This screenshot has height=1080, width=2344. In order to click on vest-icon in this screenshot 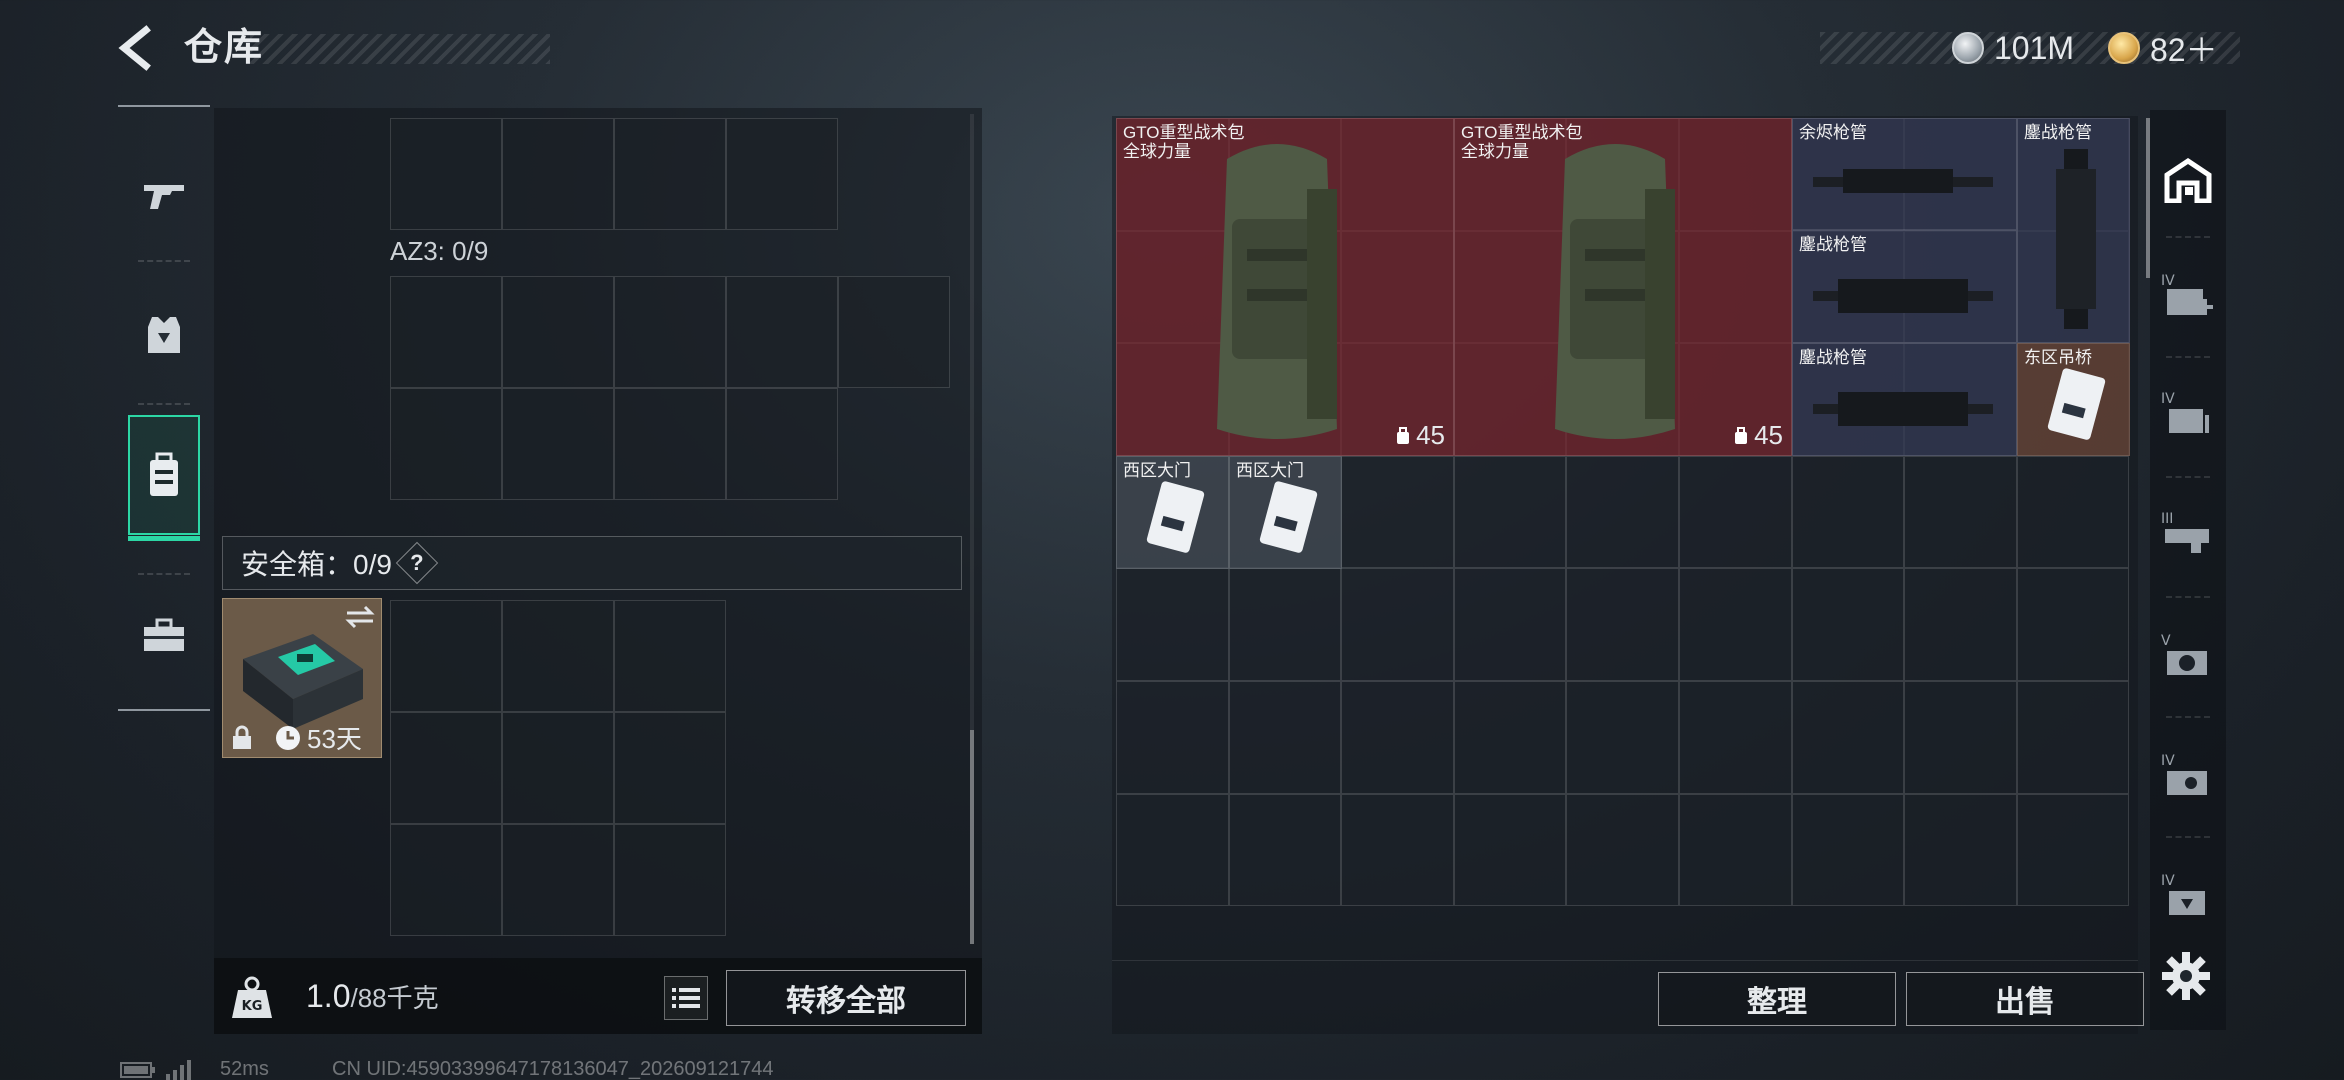, I will do `click(164, 335)`.